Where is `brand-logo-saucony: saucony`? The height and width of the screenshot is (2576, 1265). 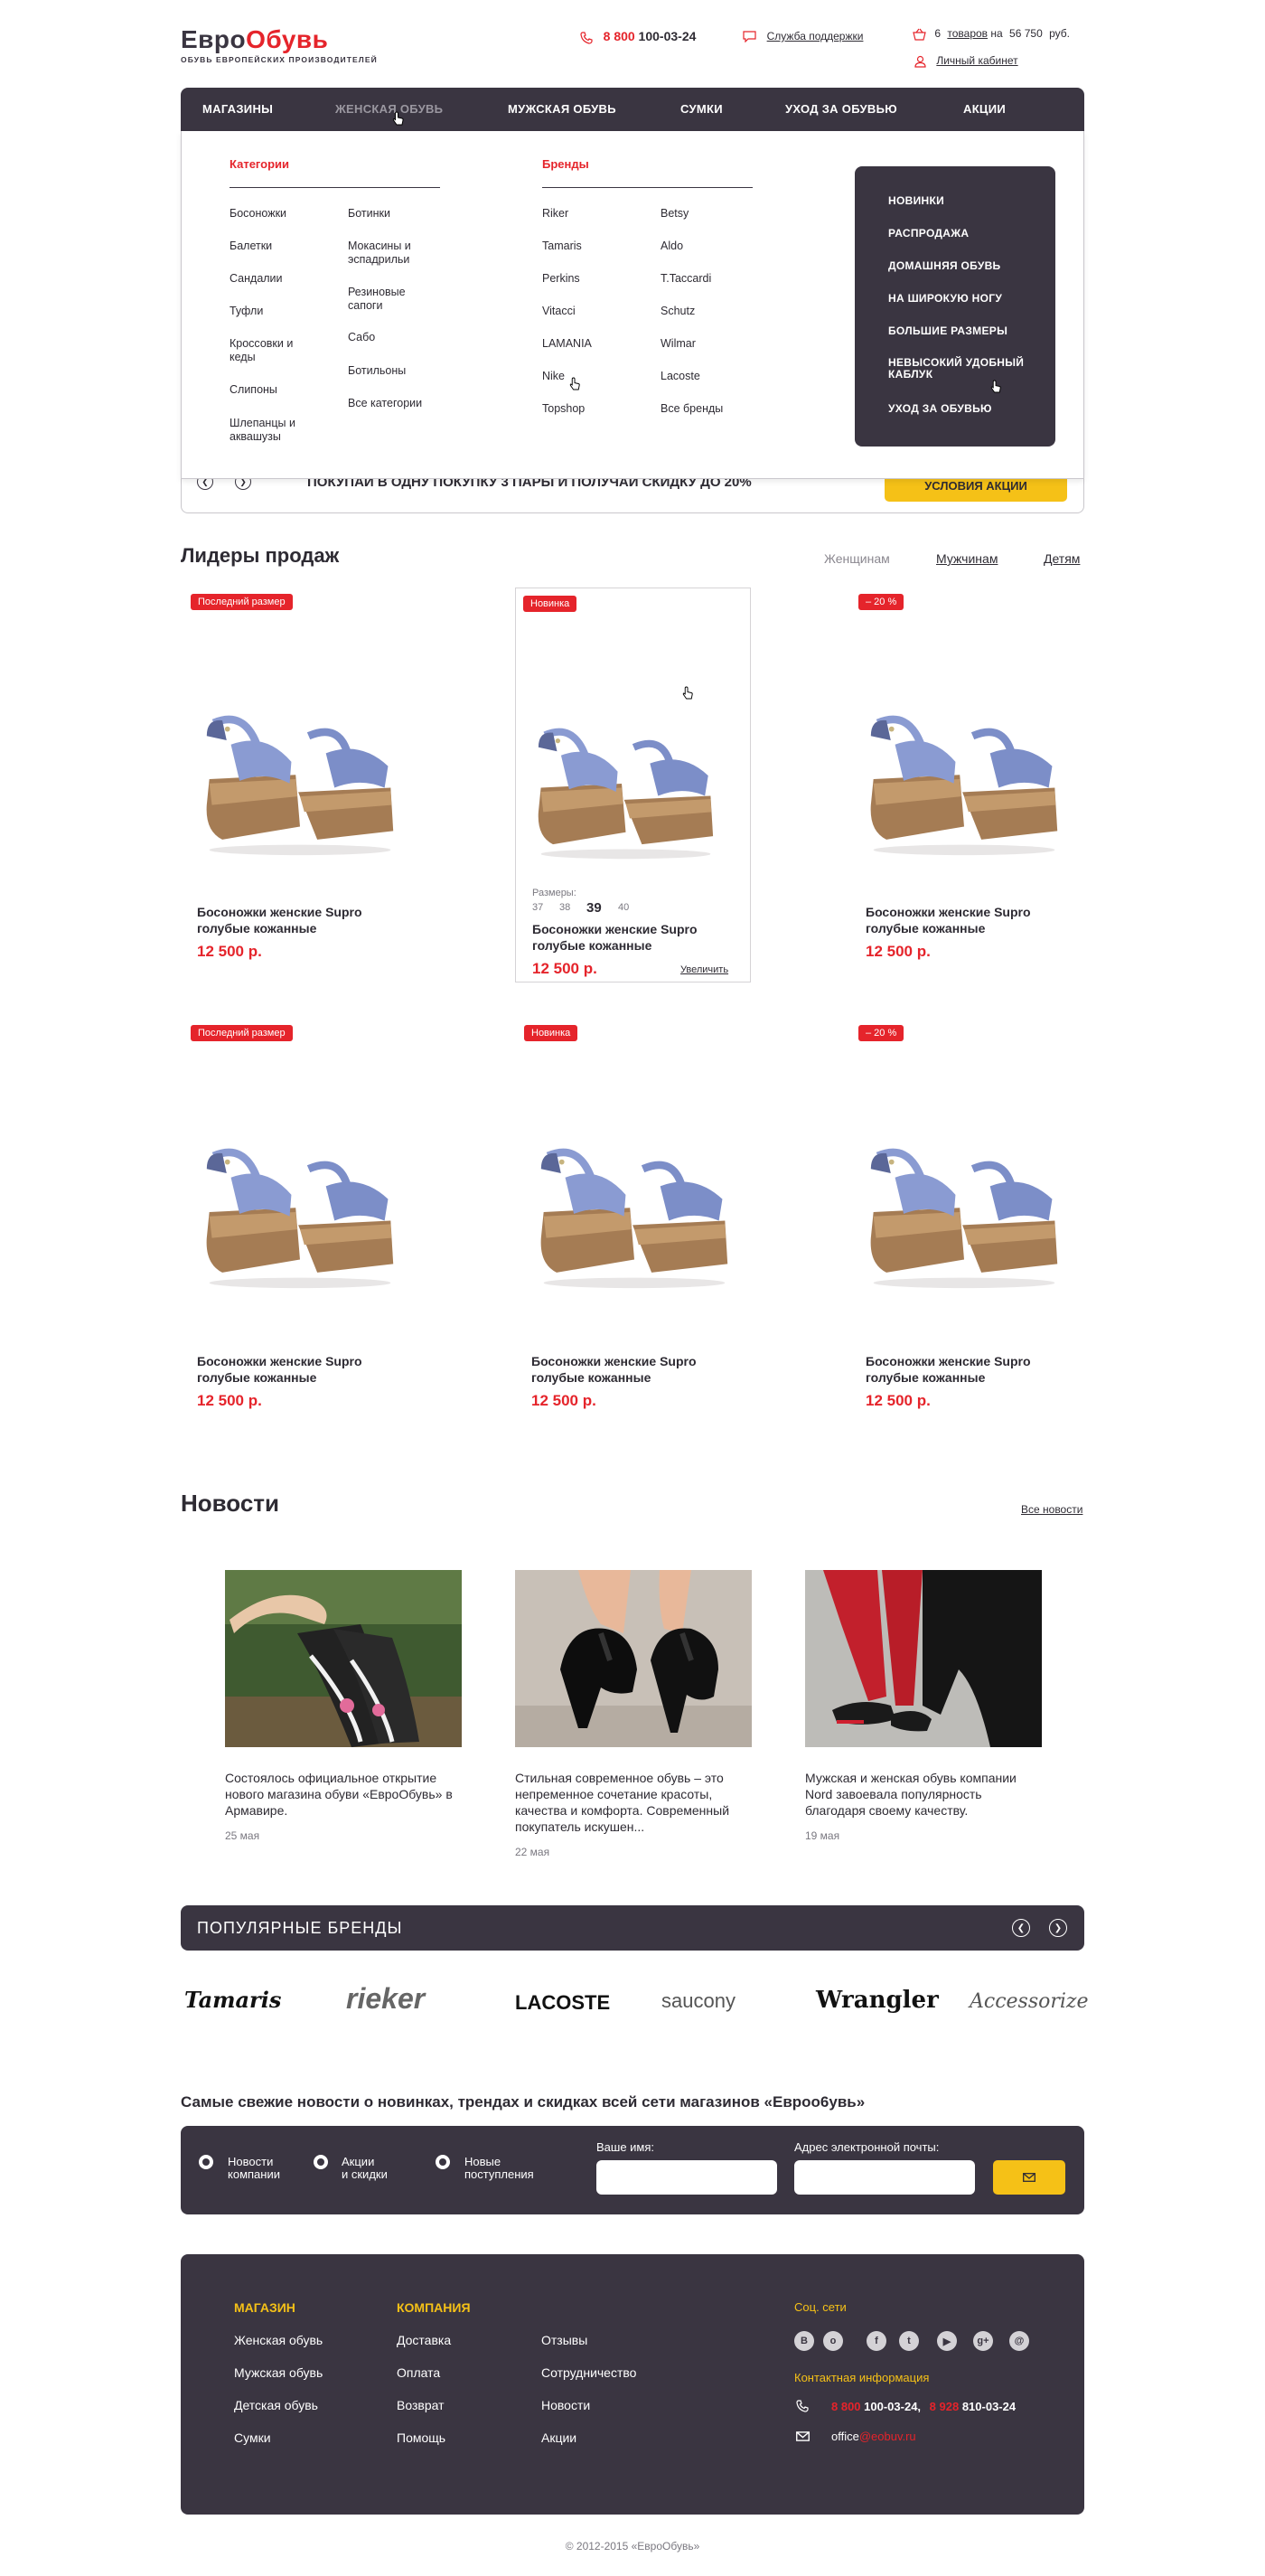
brand-logo-saucony: saucony is located at coordinates (698, 2001).